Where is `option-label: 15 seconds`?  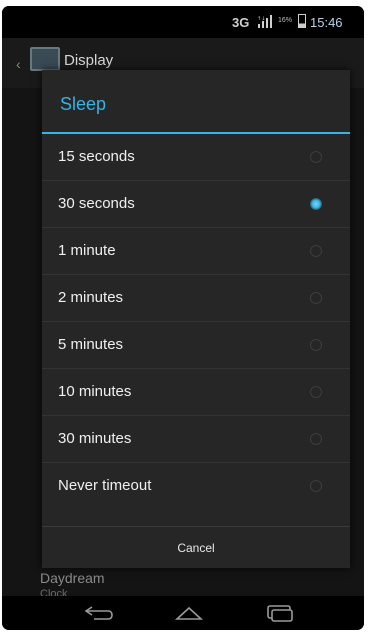 option-label: 15 seconds is located at coordinates (96, 156).